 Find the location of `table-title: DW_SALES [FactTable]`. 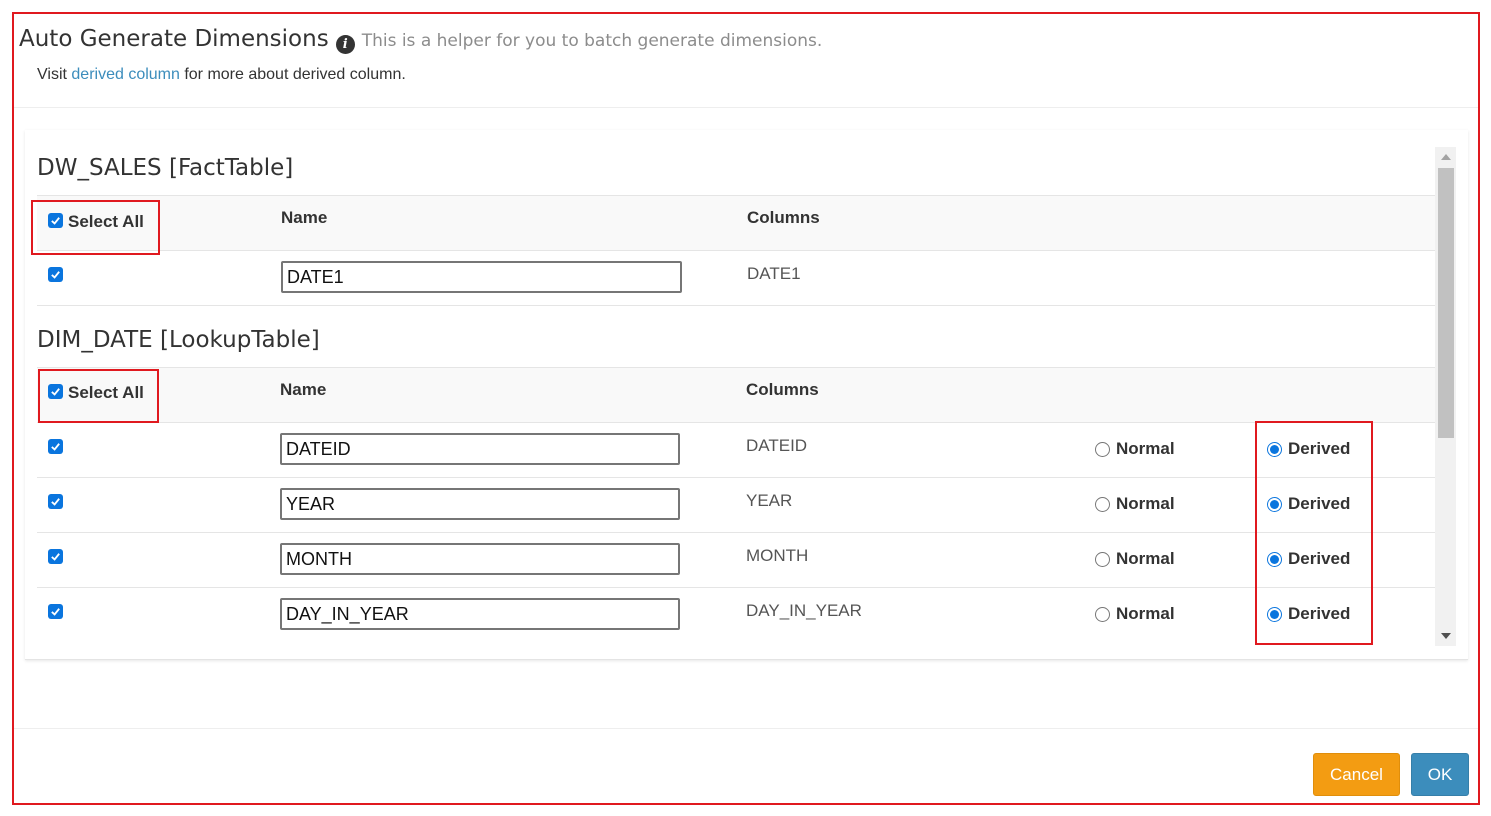

table-title: DW_SALES [FactTable] is located at coordinates (165, 168).